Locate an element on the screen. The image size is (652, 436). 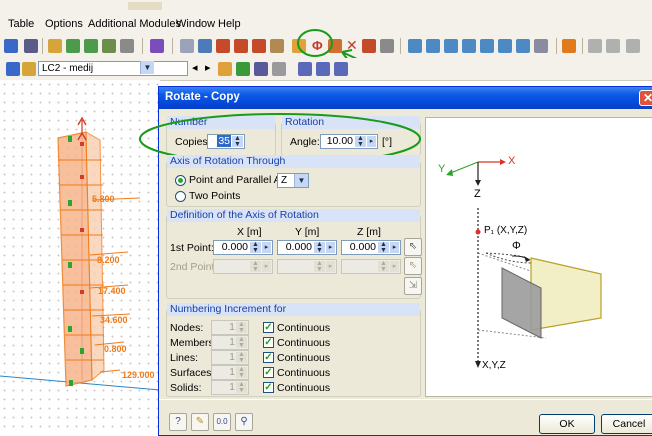
ok-button: OK is located at coordinates (567, 424).